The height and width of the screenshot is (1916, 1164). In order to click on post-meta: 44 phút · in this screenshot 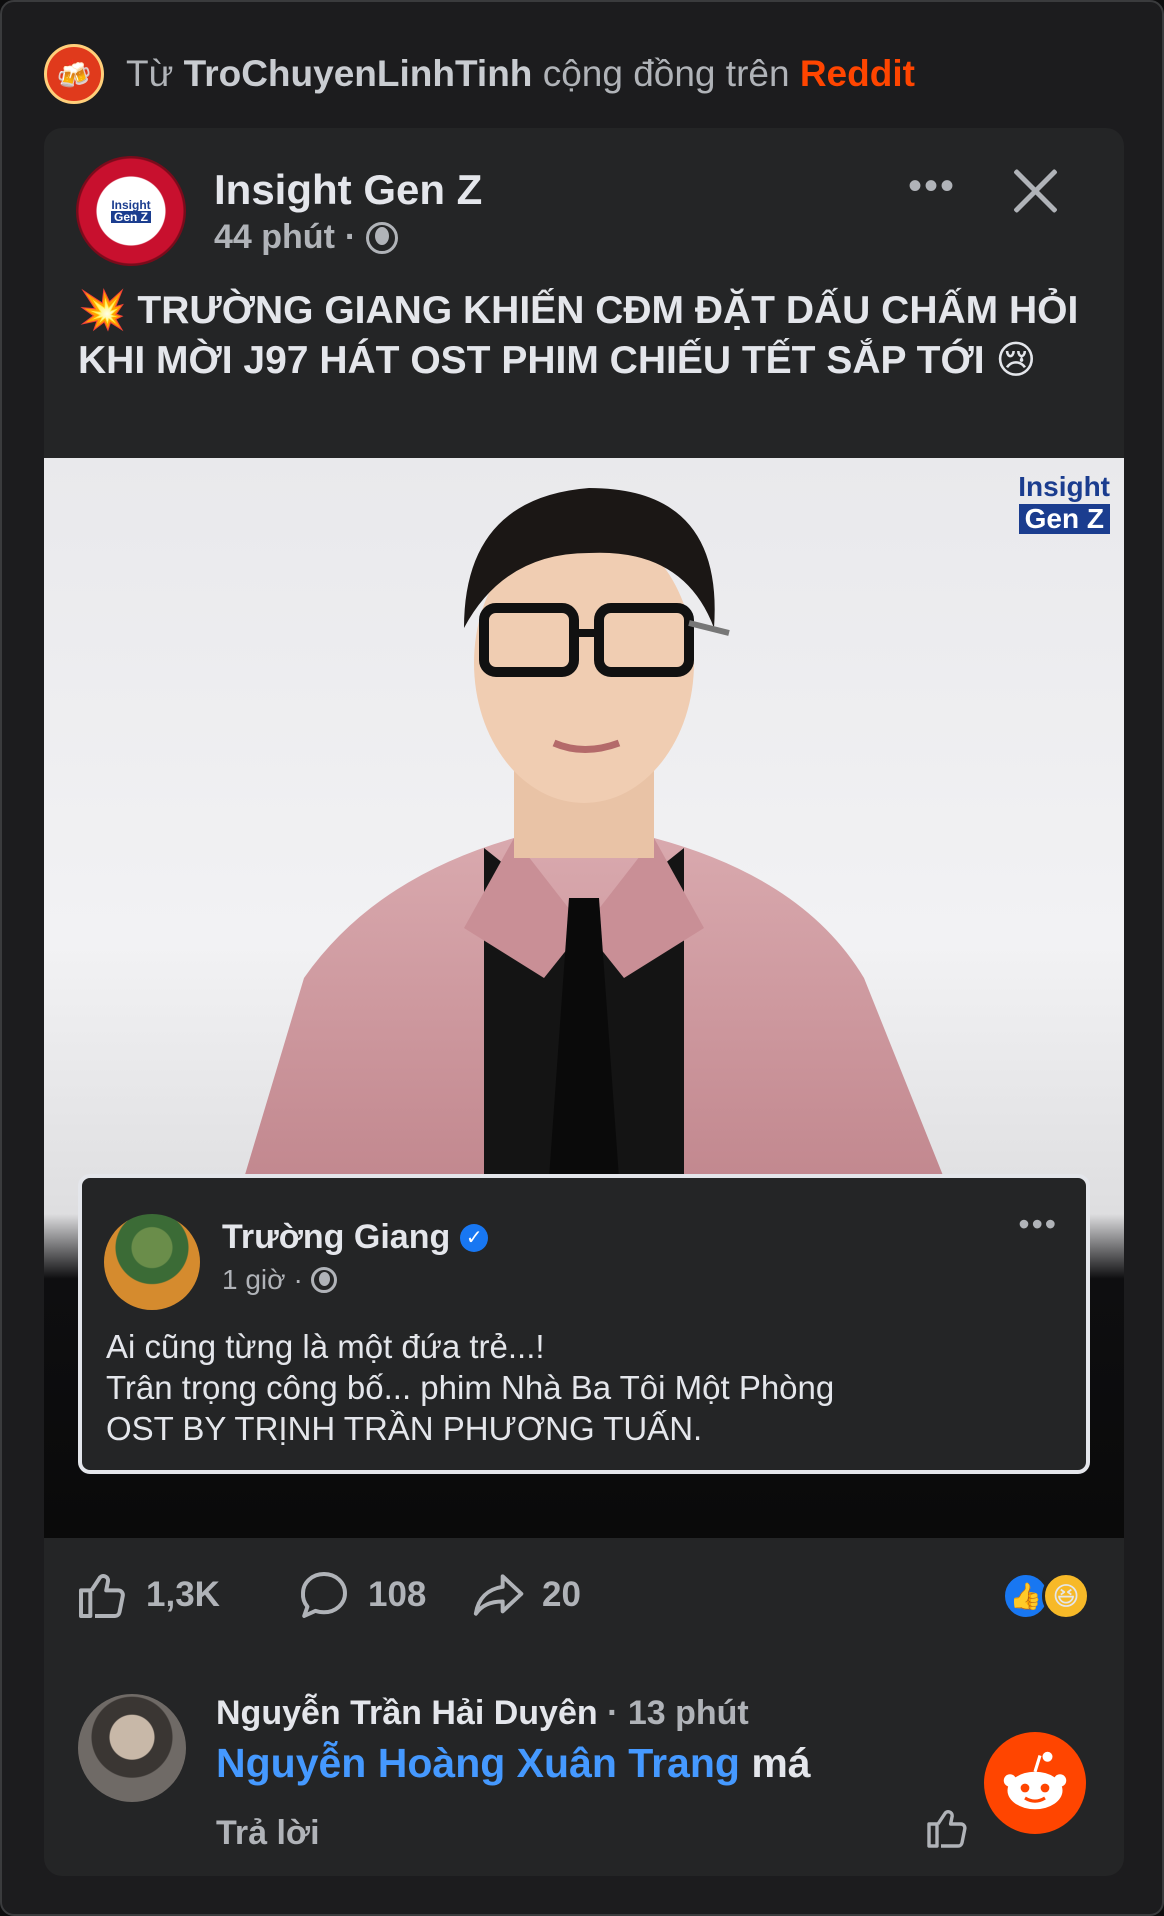, I will do `click(306, 237)`.